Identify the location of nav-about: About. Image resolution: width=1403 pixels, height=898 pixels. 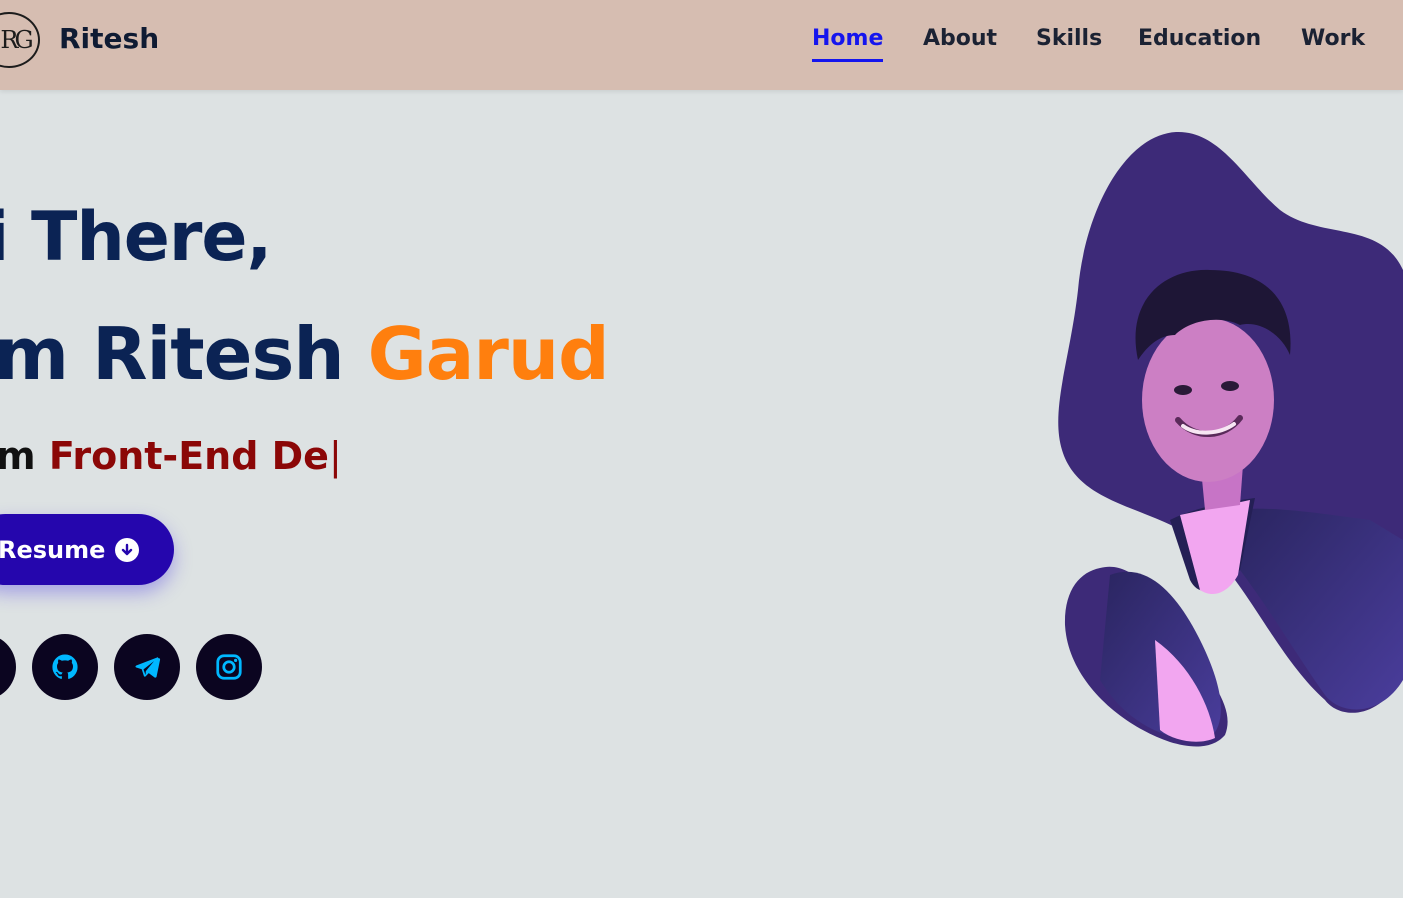
(960, 42).